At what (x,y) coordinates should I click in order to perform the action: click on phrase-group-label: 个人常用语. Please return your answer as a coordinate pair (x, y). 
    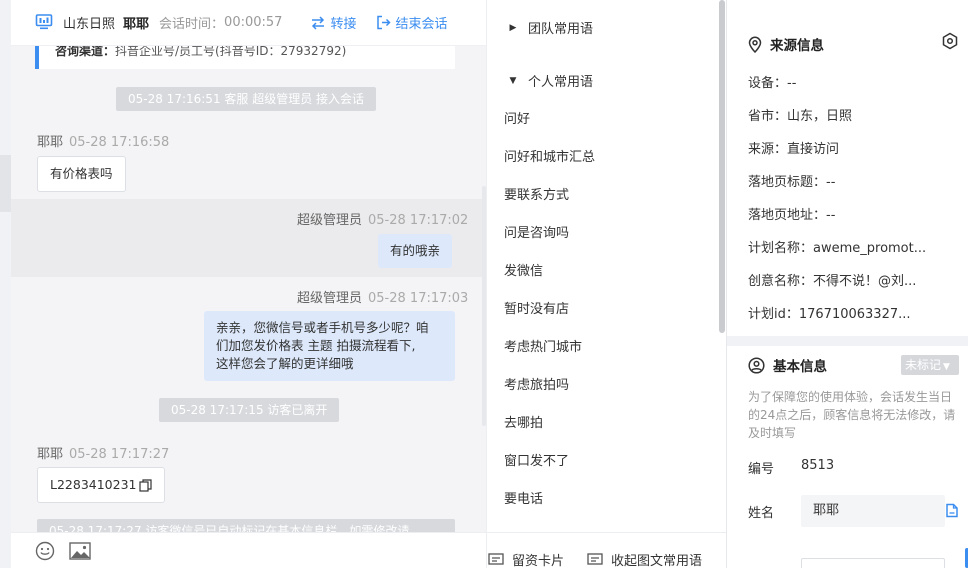
    Looking at the image, I should click on (561, 82).